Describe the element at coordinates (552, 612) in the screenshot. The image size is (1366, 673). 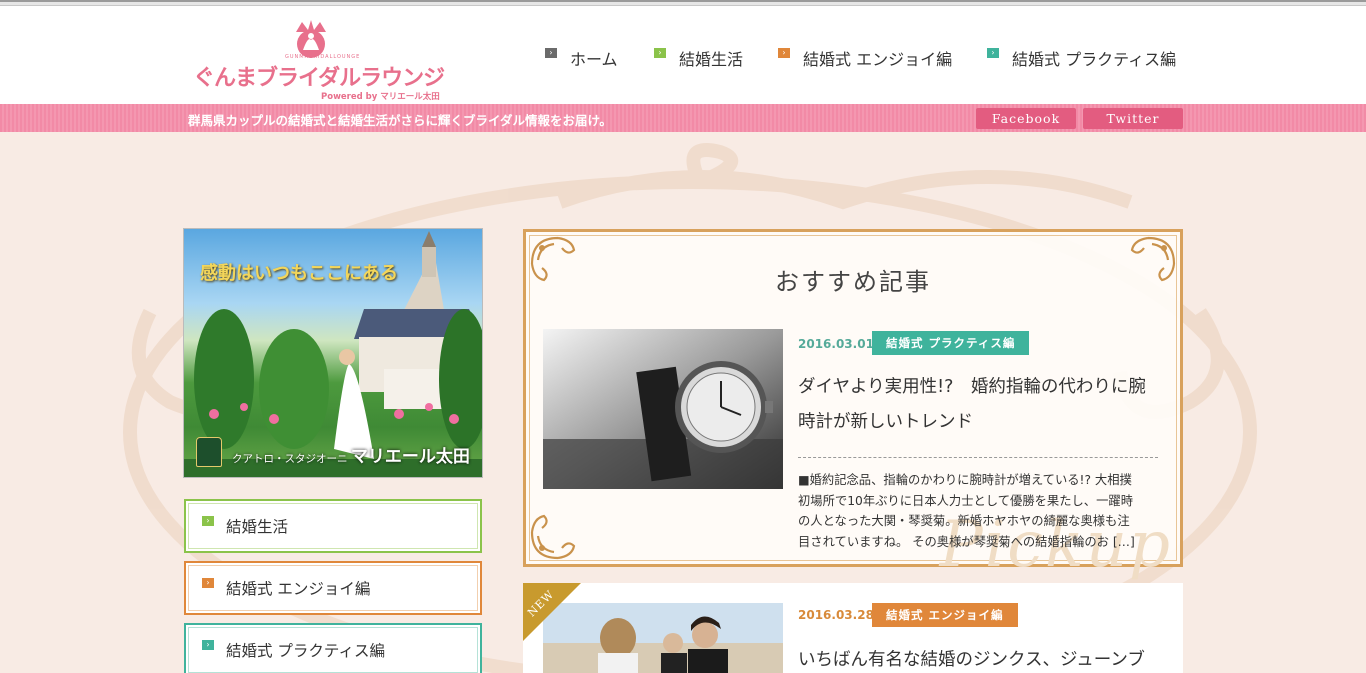
I see `new-ribbon: NEW` at that location.